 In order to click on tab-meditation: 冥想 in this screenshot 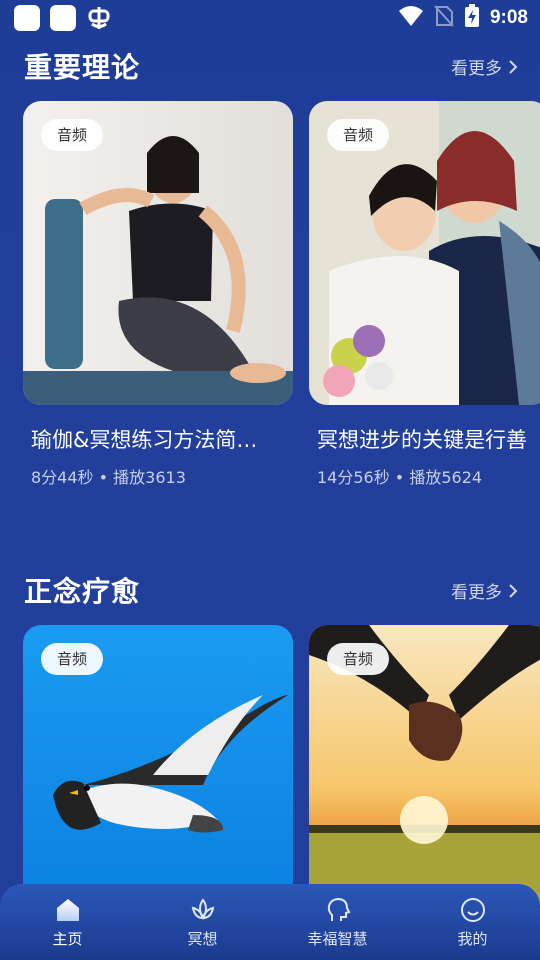, I will do `click(203, 922)`.